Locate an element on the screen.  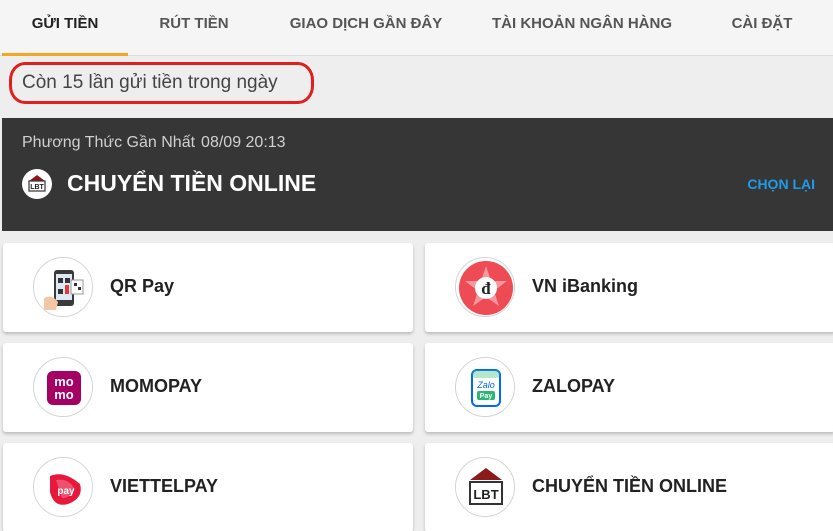
method-card-zalopay: Zalo Pay ZALOPAY is located at coordinates (629, 387).